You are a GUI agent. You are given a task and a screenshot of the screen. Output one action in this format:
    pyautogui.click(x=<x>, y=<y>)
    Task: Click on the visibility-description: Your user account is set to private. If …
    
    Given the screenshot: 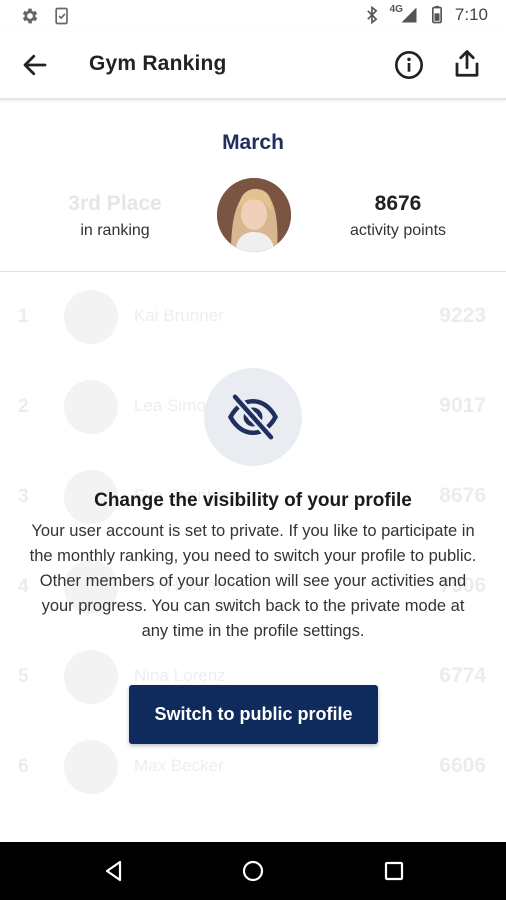 What is the action you would take?
    pyautogui.click(x=253, y=581)
    